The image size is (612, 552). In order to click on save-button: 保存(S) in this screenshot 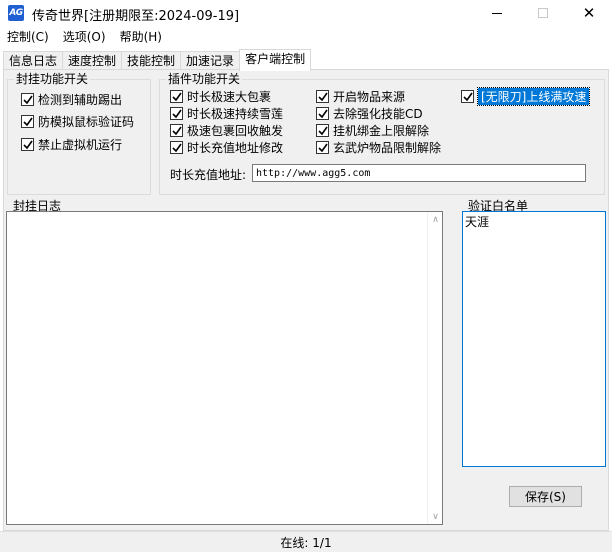, I will do `click(545, 496)`.